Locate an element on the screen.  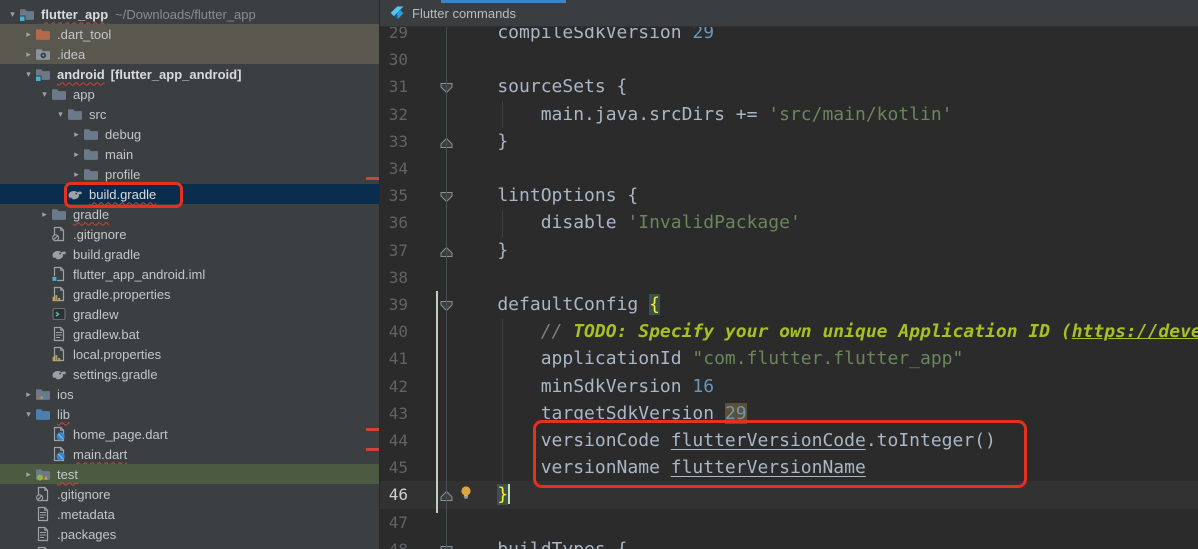
line-number: 31 is located at coordinates (398, 87).